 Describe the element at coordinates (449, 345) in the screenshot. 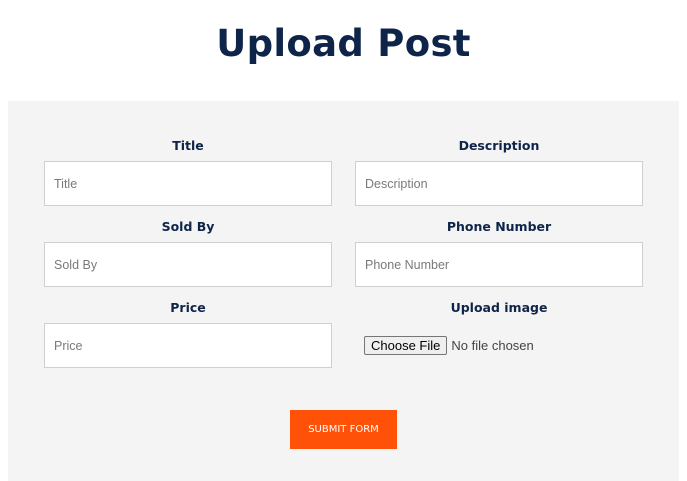

I see `file-upload-control: Choose File No file chosen` at that location.